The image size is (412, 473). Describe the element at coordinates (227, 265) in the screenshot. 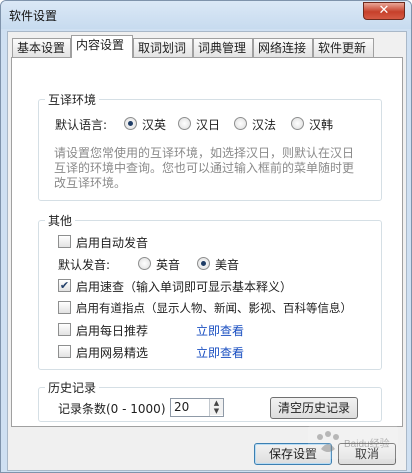

I see `radio-label: 美音` at that location.